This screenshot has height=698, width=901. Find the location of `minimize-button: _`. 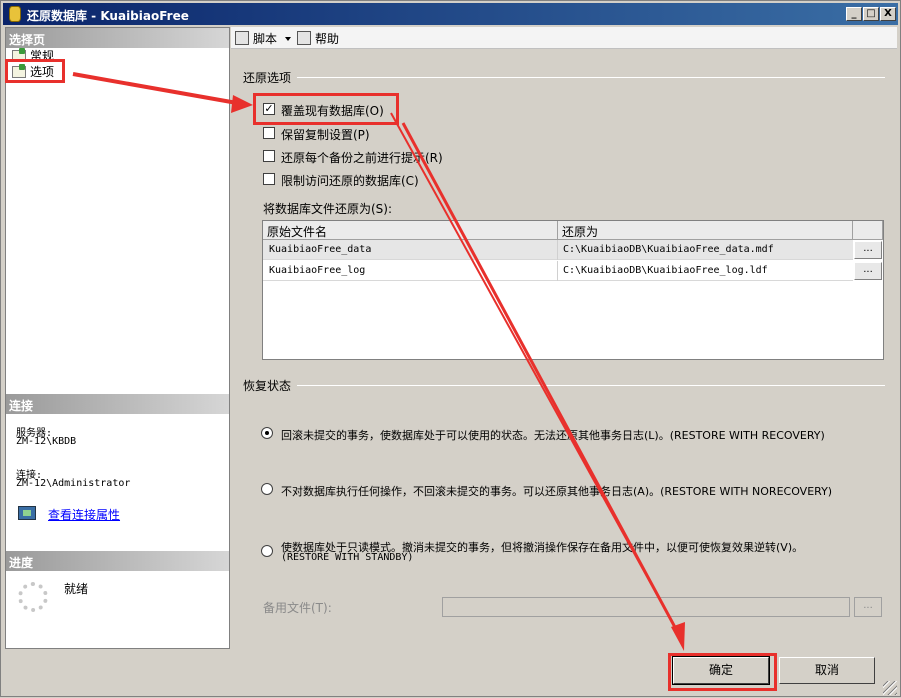

minimize-button: _ is located at coordinates (854, 14).